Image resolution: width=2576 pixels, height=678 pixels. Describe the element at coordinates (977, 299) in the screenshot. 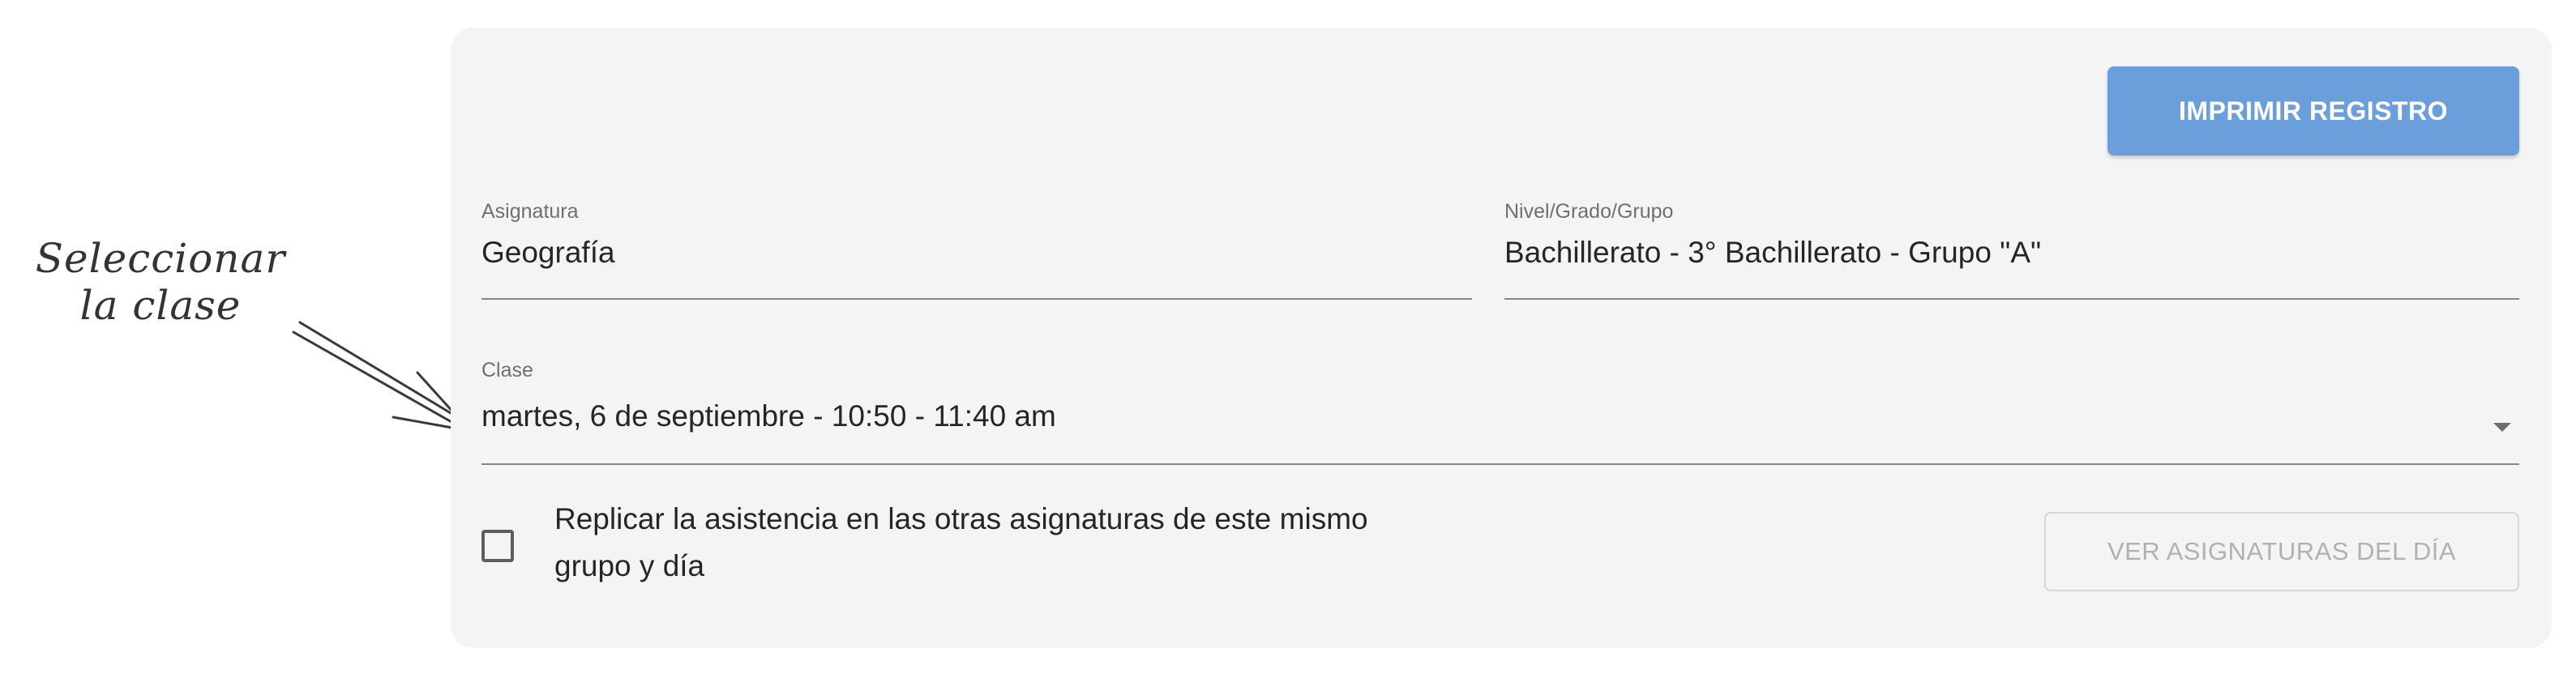

I see `asignatura-underline` at that location.